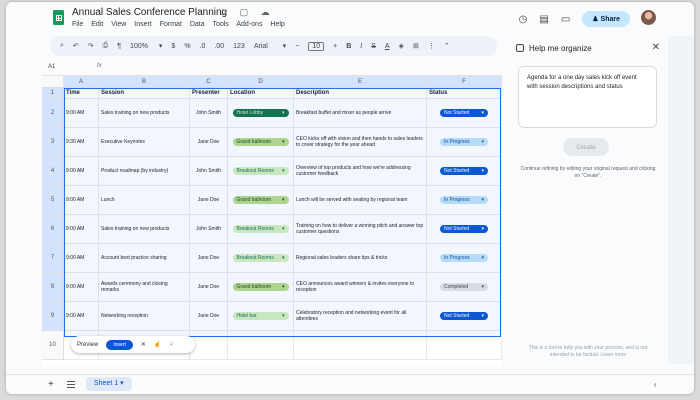 The width and height of the screenshot is (700, 400). I want to click on row-header-9: 9, so click(53, 316).